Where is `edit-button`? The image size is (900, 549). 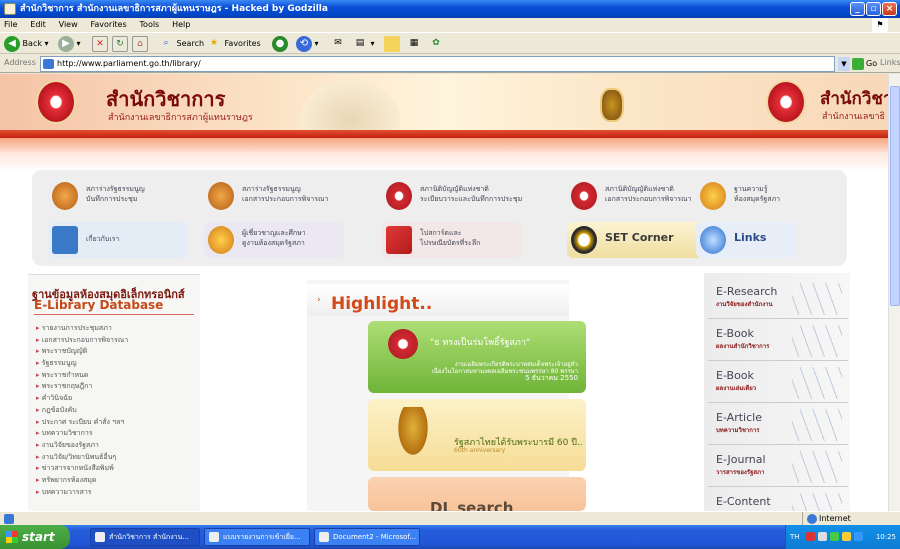 edit-button is located at coordinates (392, 44).